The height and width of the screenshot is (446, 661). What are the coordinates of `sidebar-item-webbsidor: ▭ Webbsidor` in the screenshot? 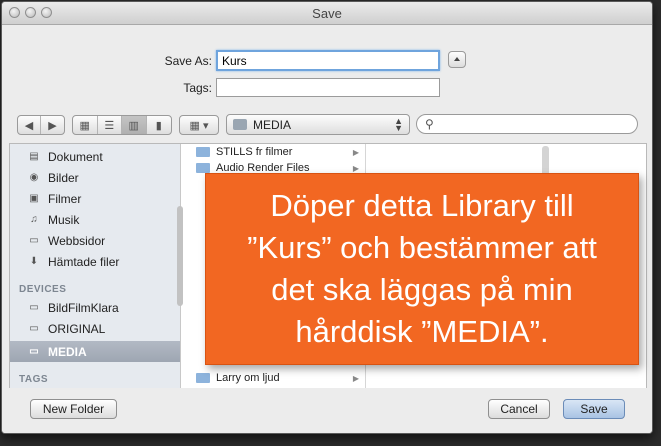 It's located at (95, 240).